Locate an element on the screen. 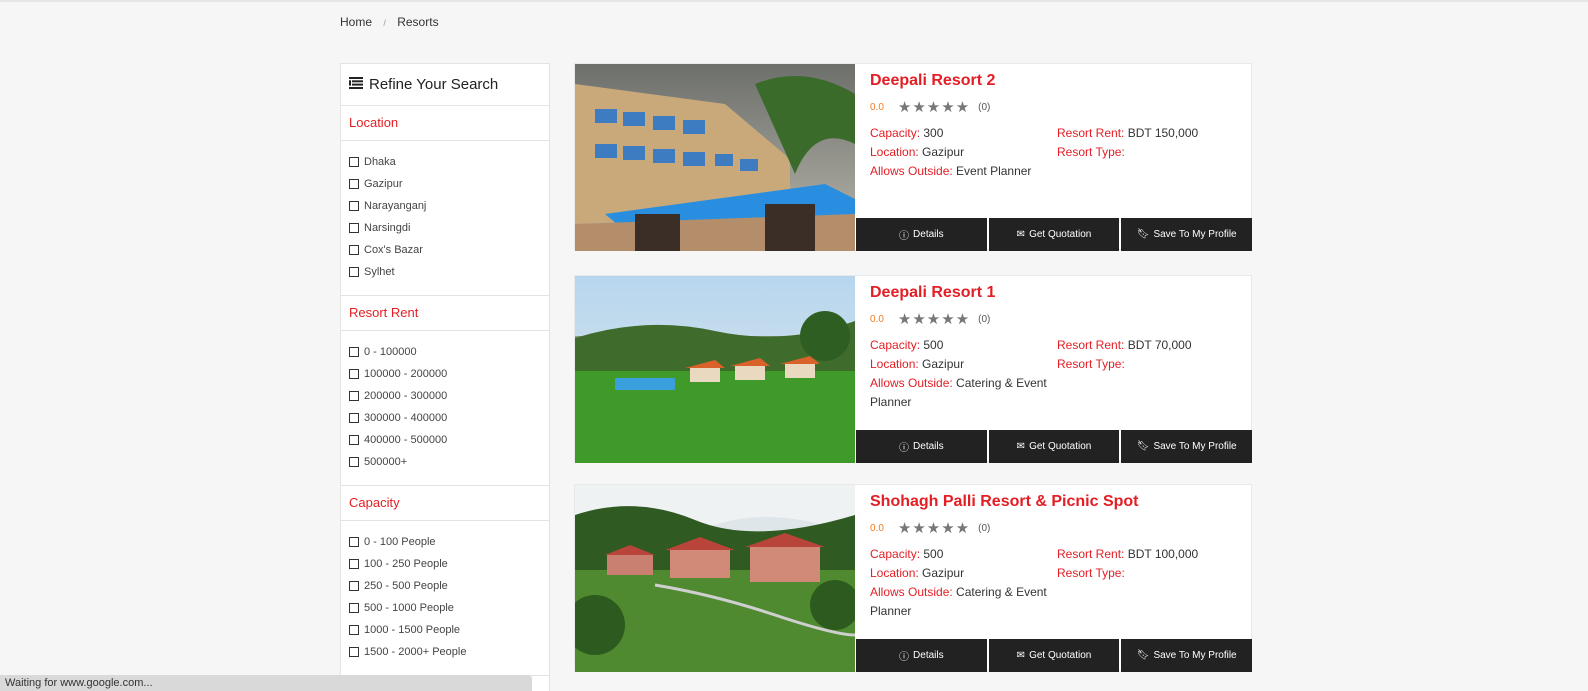  allows-outside-value: Event Planner is located at coordinates (994, 171).